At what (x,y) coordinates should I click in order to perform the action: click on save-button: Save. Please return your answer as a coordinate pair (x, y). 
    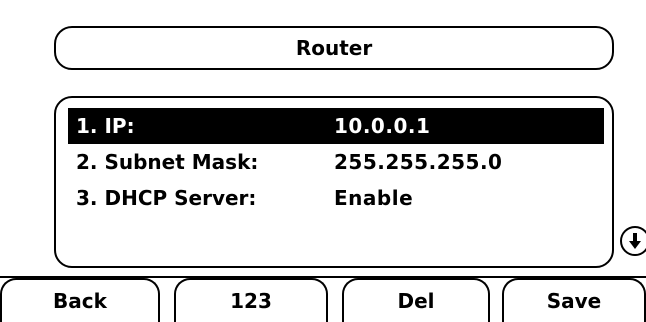
    Looking at the image, I should click on (574, 300).